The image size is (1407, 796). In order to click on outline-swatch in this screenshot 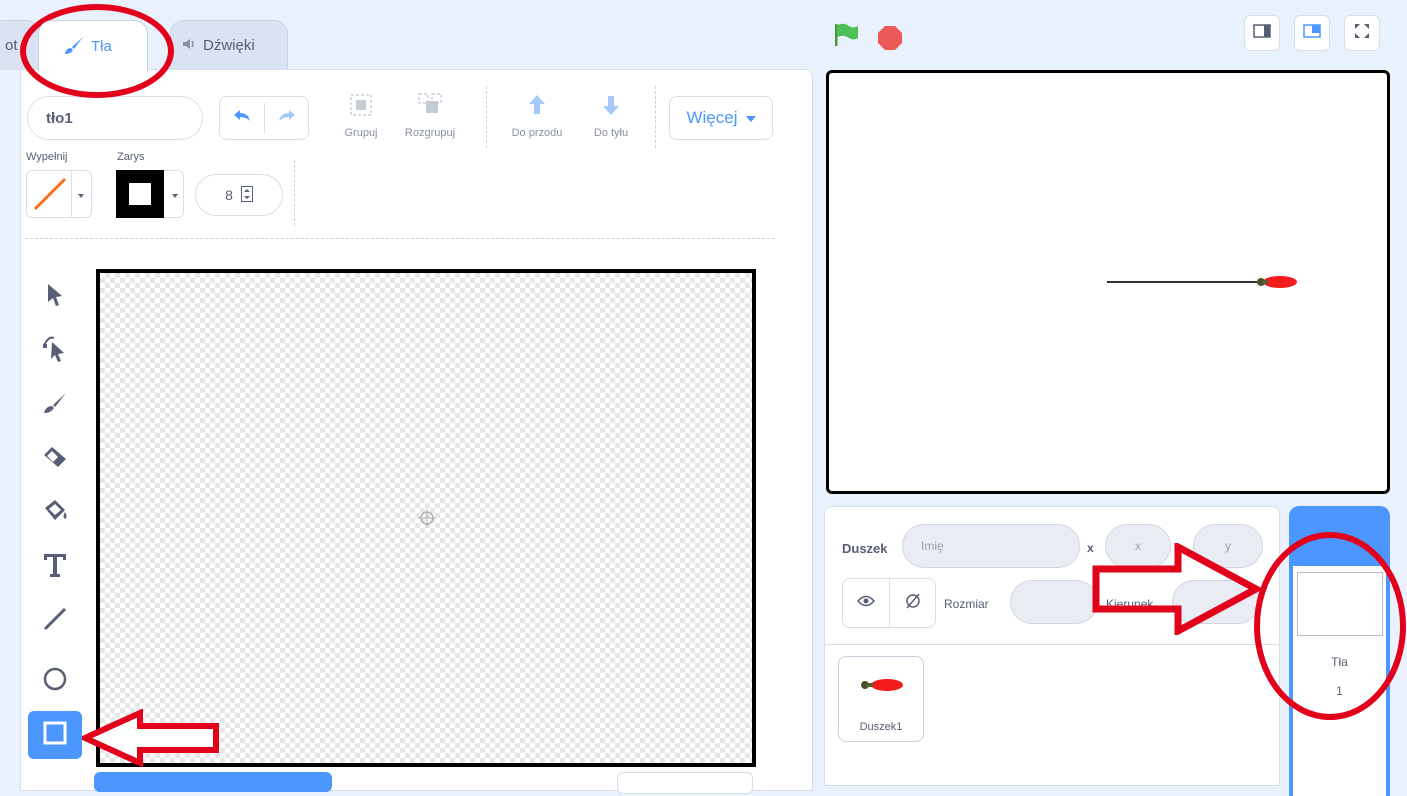, I will do `click(140, 194)`.